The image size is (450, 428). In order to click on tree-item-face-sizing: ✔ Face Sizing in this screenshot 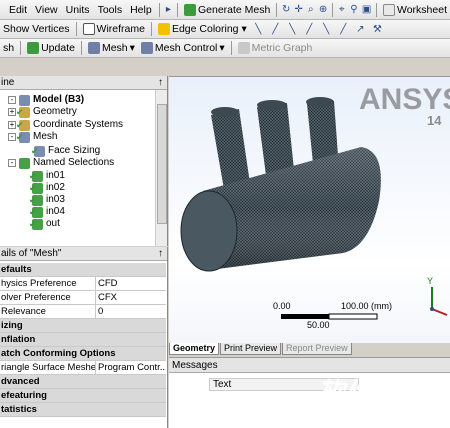, I will do `click(66, 151)`.